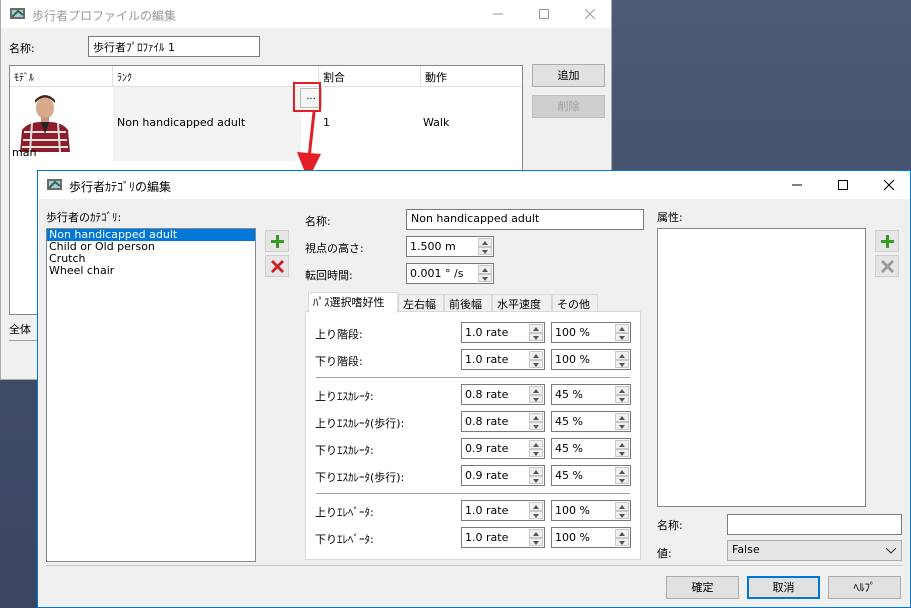 The width and height of the screenshot is (911, 608). I want to click on chevron-down-icon, so click(891, 551).